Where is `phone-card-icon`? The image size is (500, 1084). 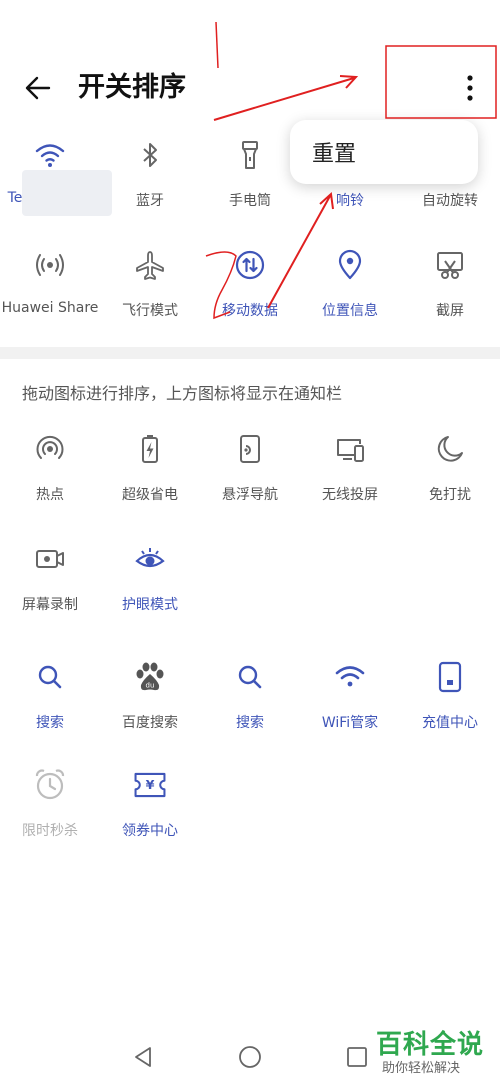 phone-card-icon is located at coordinates (450, 677).